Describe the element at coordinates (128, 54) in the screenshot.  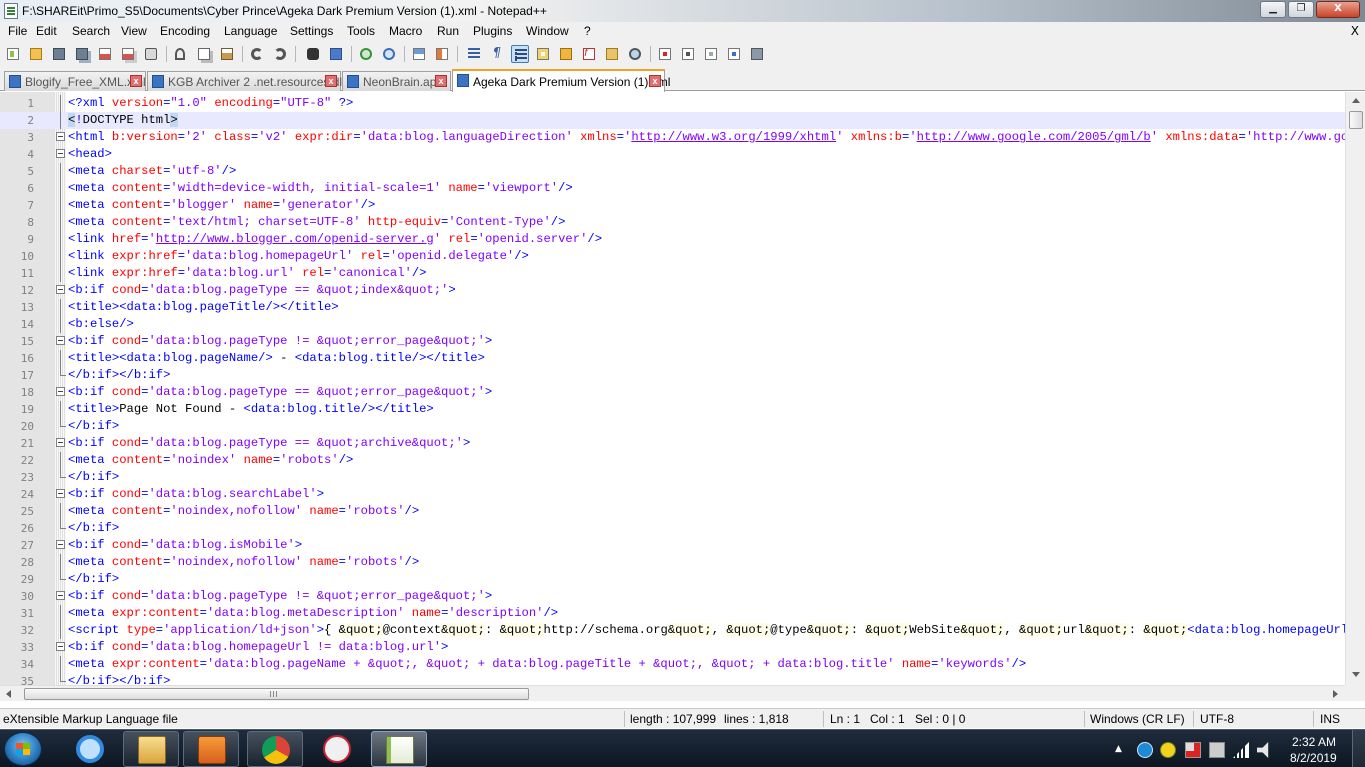
I see `close-all-icon` at that location.